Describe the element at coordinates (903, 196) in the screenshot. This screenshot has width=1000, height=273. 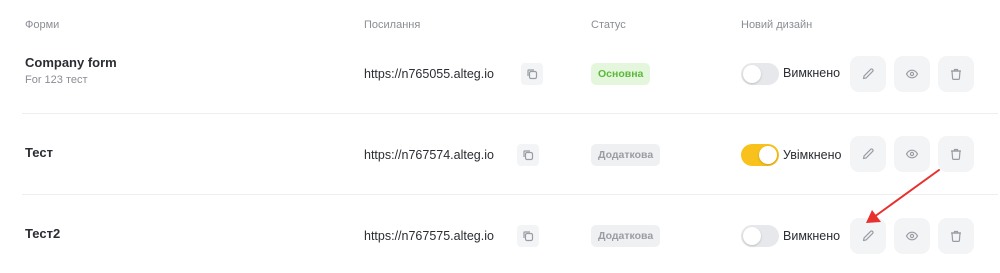
I see `annotation-arrow` at that location.